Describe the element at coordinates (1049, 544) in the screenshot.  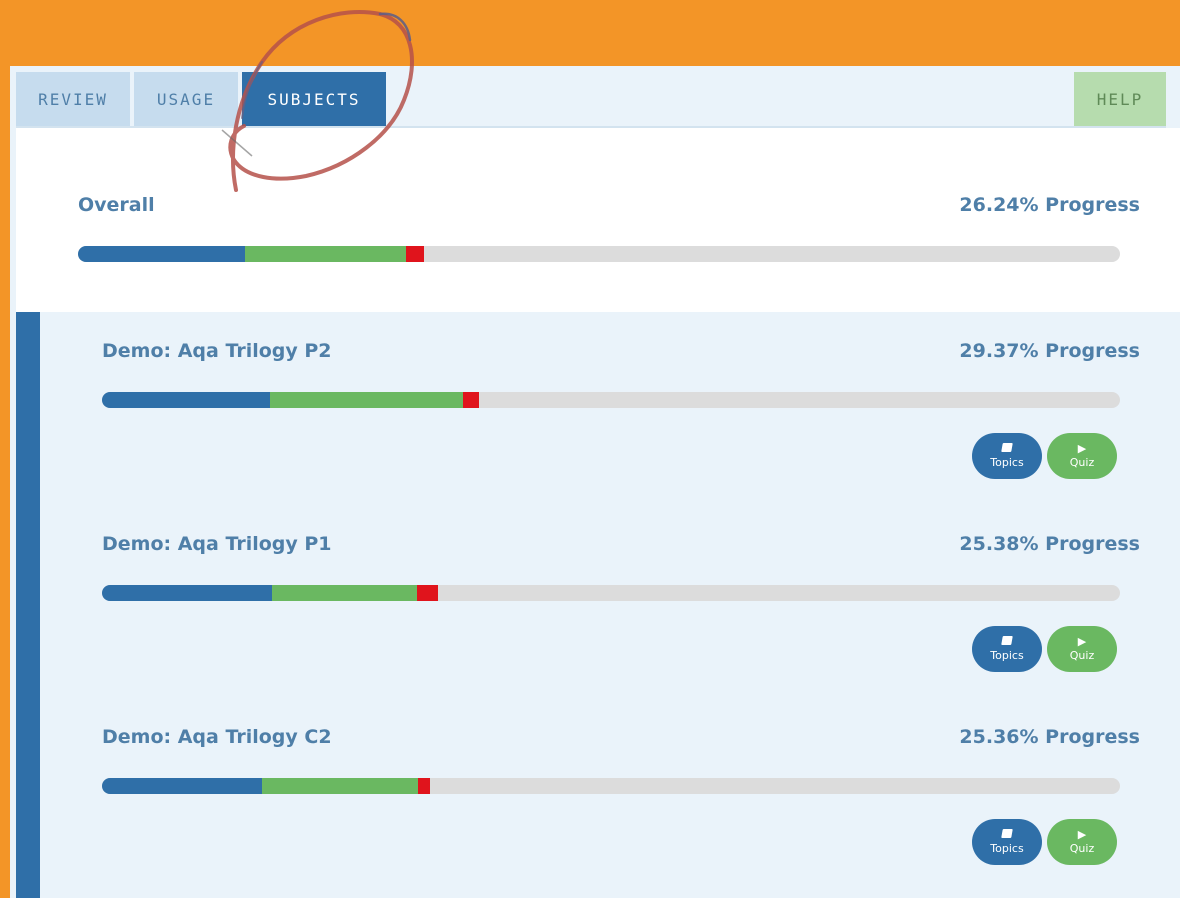
I see `subject-progress-text: 25.38% Progress` at that location.